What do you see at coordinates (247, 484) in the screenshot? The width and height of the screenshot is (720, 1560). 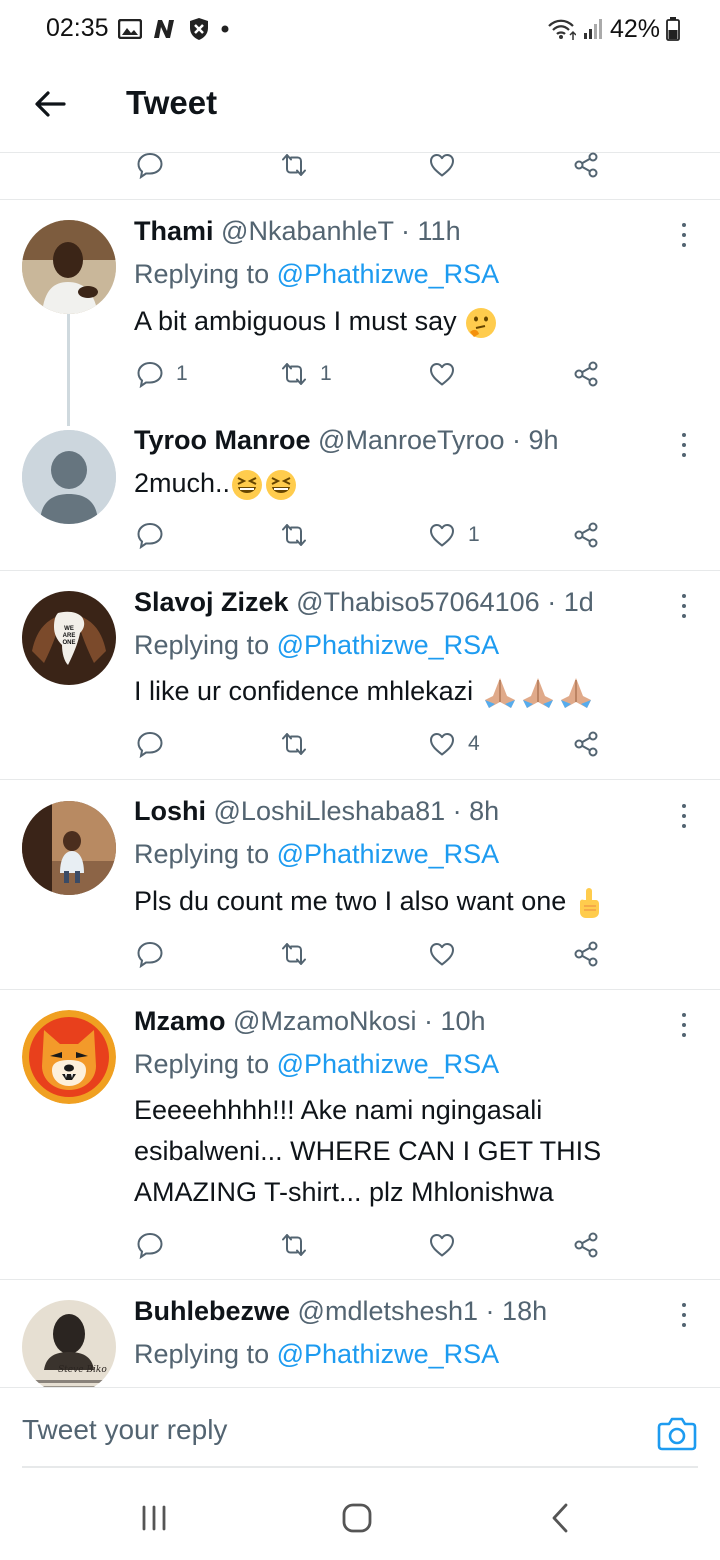 I see `grinning-squinting-face-icon` at bounding box center [247, 484].